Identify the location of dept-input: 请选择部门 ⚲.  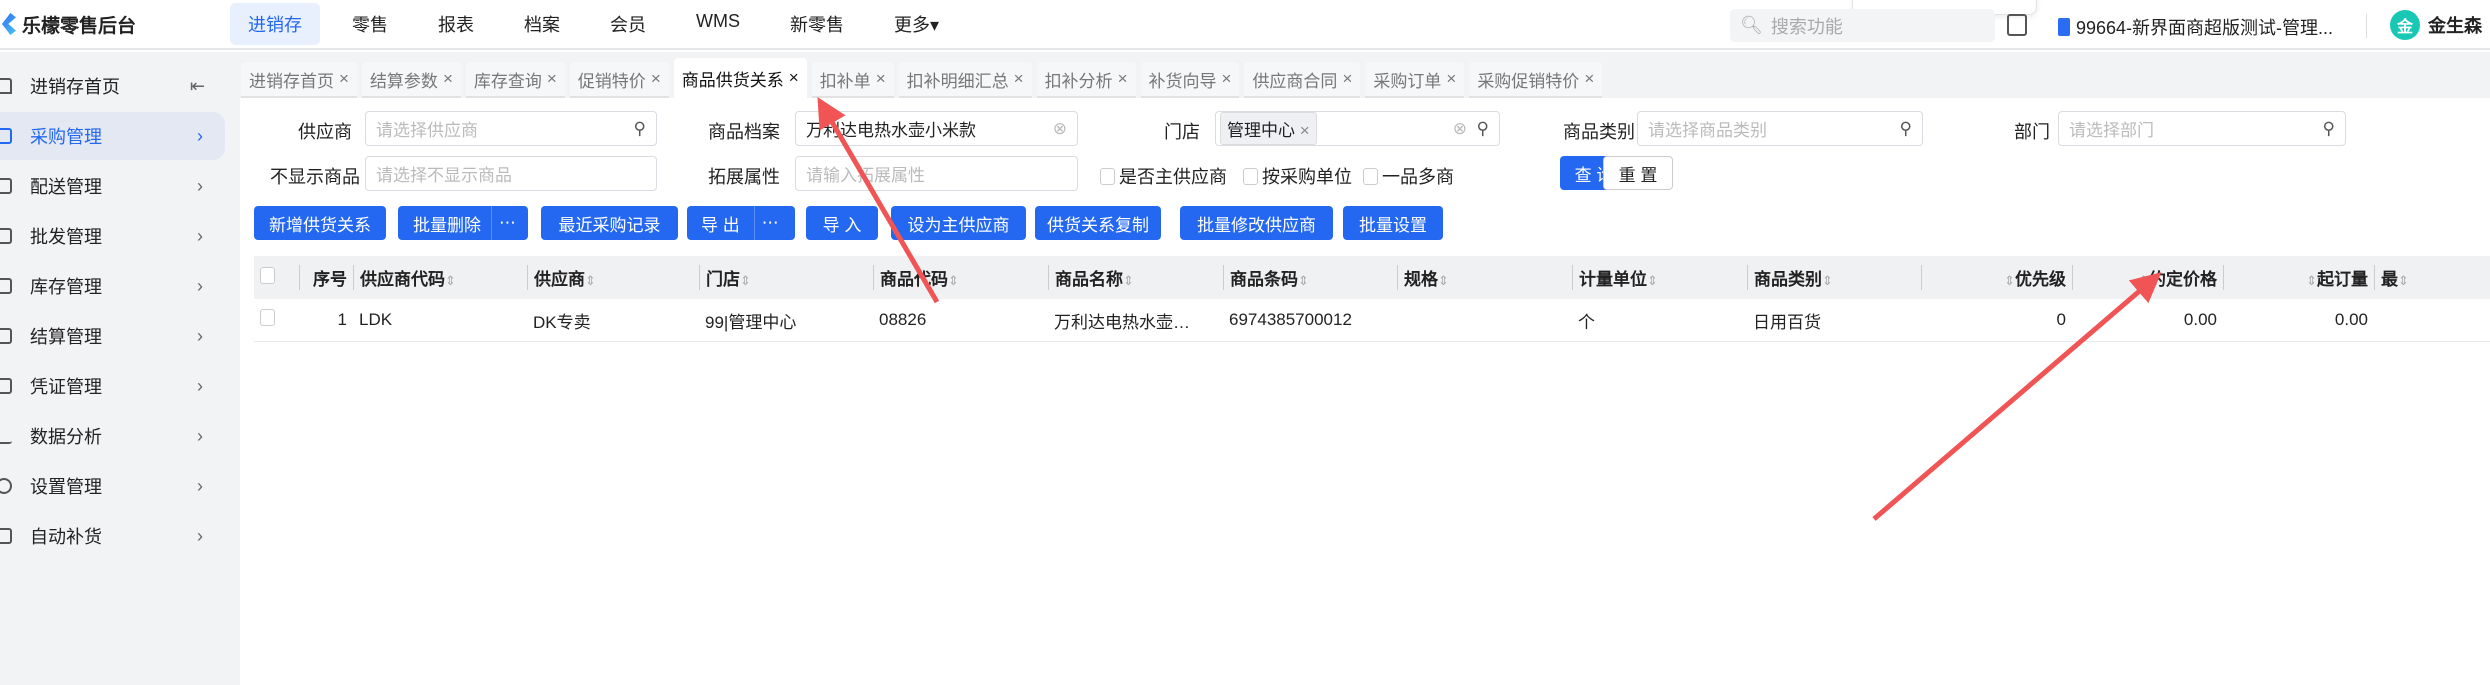
(2202, 128).